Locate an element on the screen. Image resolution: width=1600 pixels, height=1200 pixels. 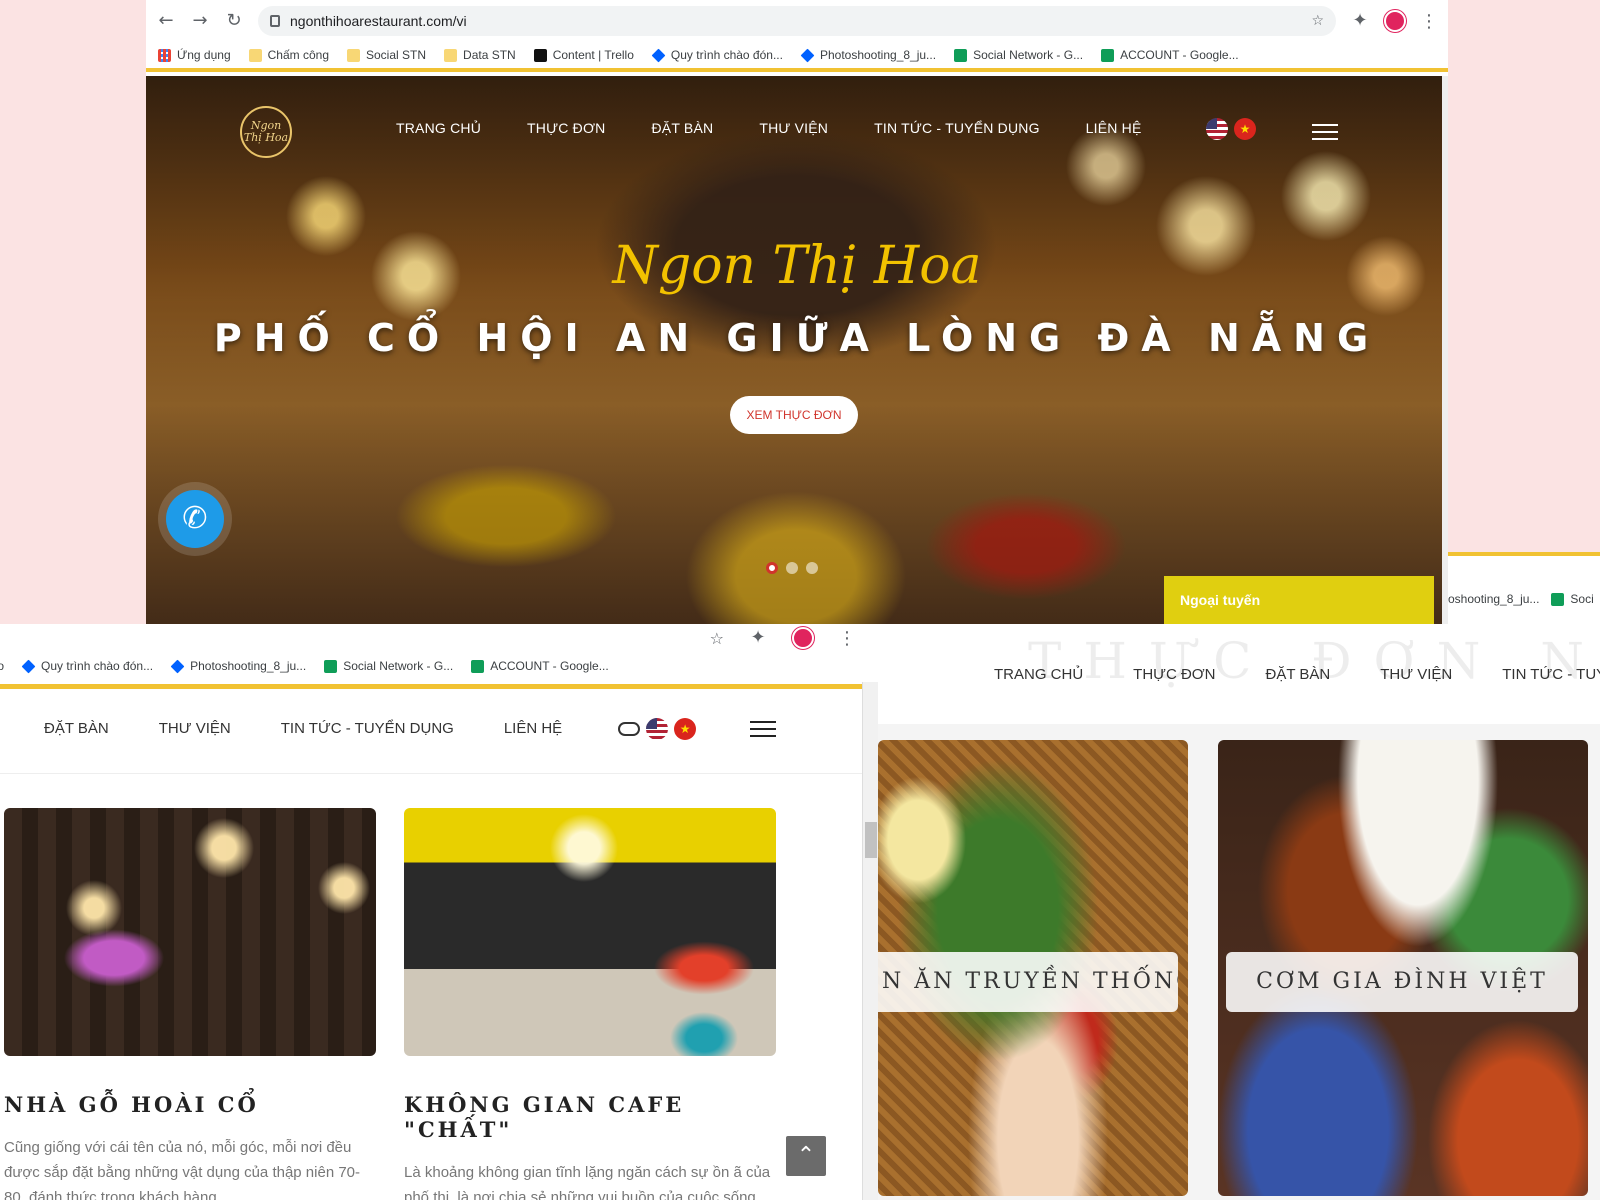
bookmark-item: Chấm công is located at coordinates (288, 55).